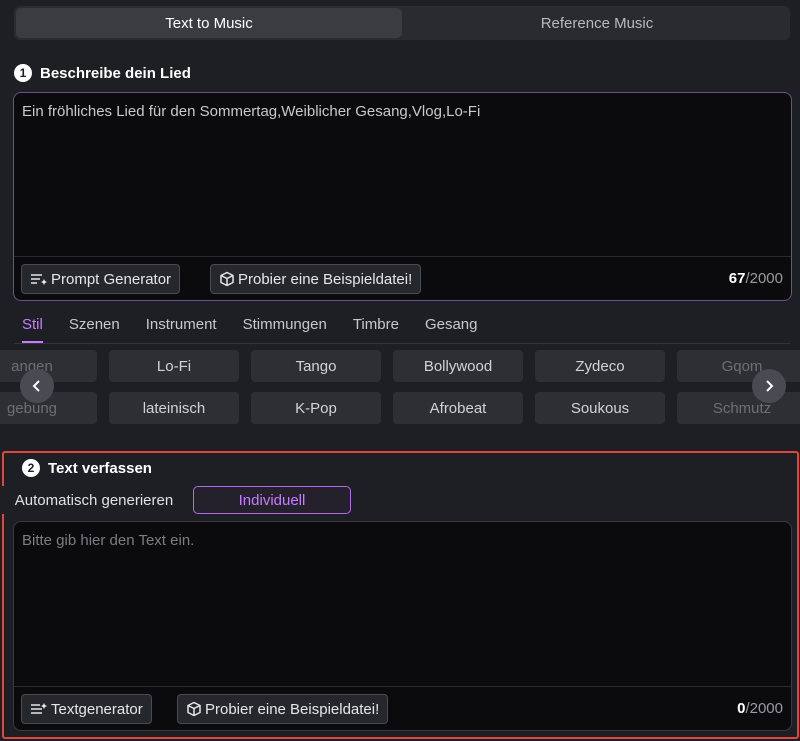 This screenshot has height=741, width=800. What do you see at coordinates (737, 278) in the screenshot?
I see `prompt-char-count: 67` at bounding box center [737, 278].